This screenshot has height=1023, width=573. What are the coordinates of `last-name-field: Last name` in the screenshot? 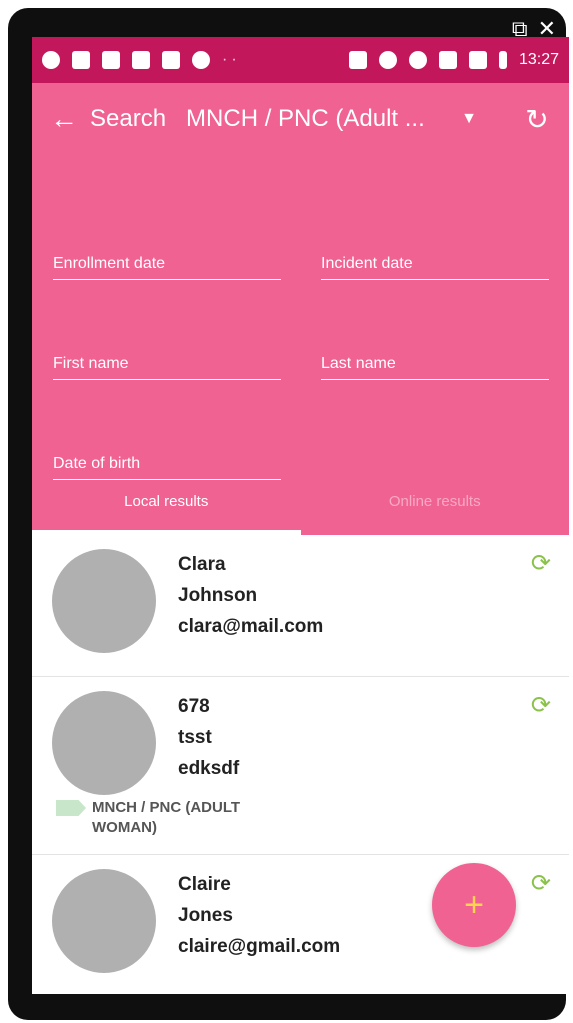 It's located at (435, 367).